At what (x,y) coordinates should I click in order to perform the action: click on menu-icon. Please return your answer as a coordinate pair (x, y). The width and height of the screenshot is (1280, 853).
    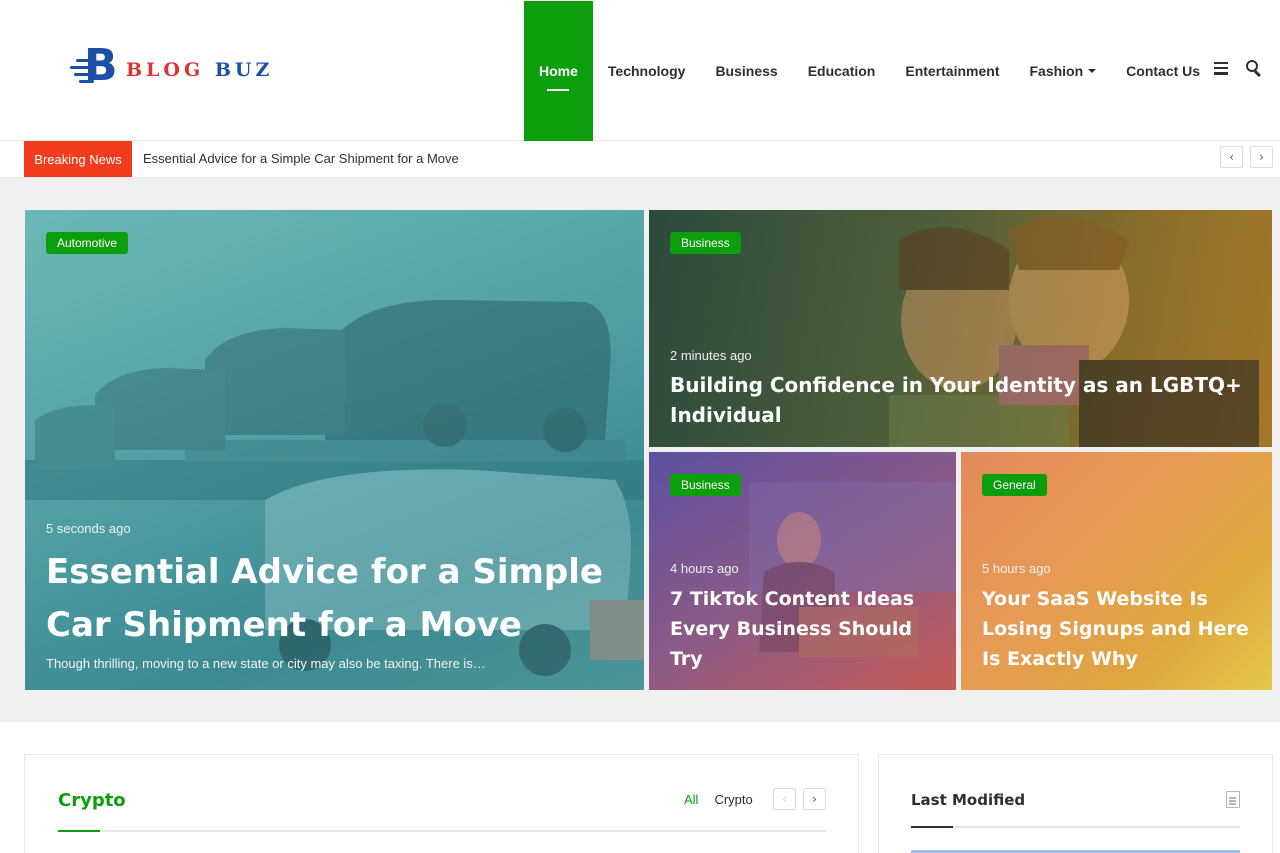
    Looking at the image, I should click on (1221, 68).